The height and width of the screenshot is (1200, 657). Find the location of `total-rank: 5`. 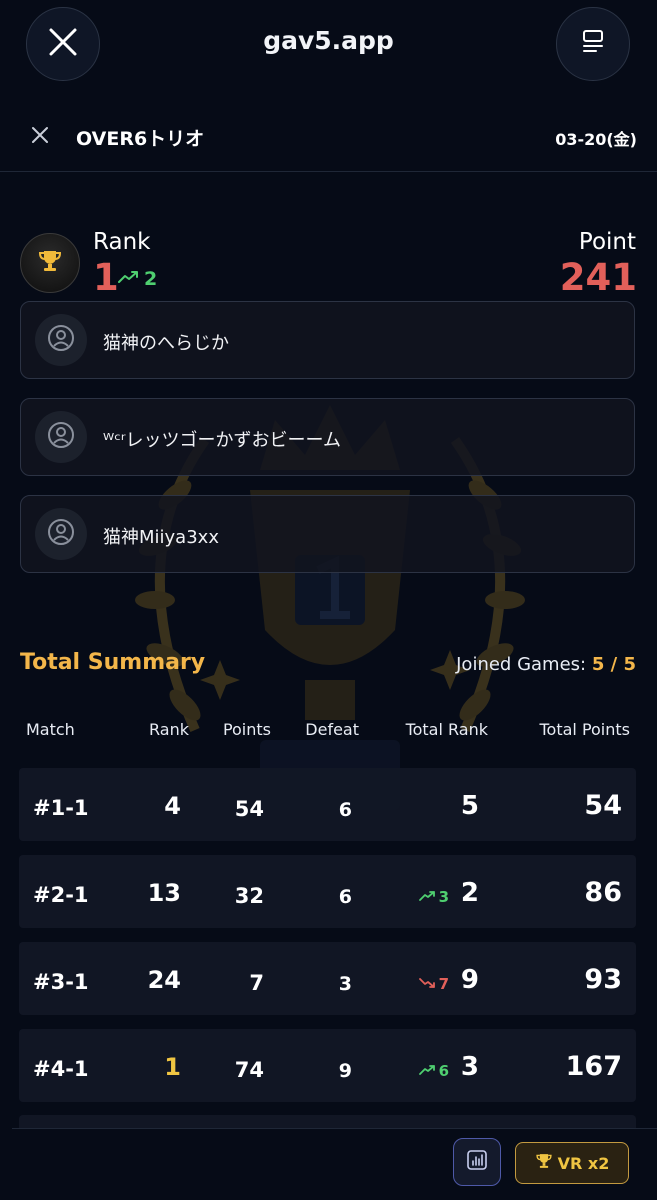

total-rank: 5 is located at coordinates (469, 806).